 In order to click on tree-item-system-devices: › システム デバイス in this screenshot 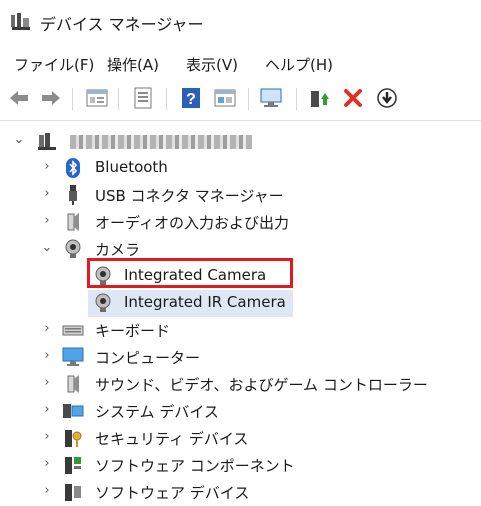, I will do `click(240, 411)`.